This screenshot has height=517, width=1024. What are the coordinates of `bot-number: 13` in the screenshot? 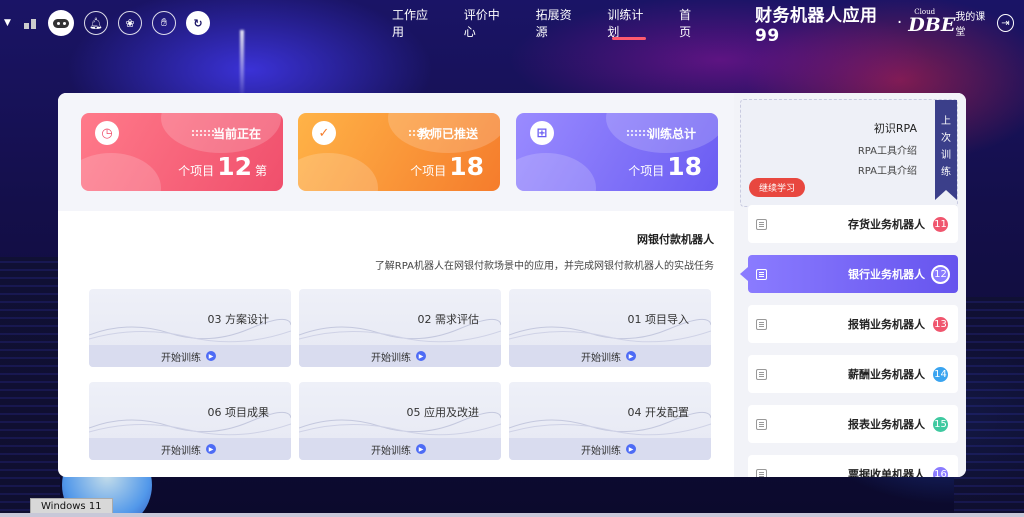 It's located at (940, 324).